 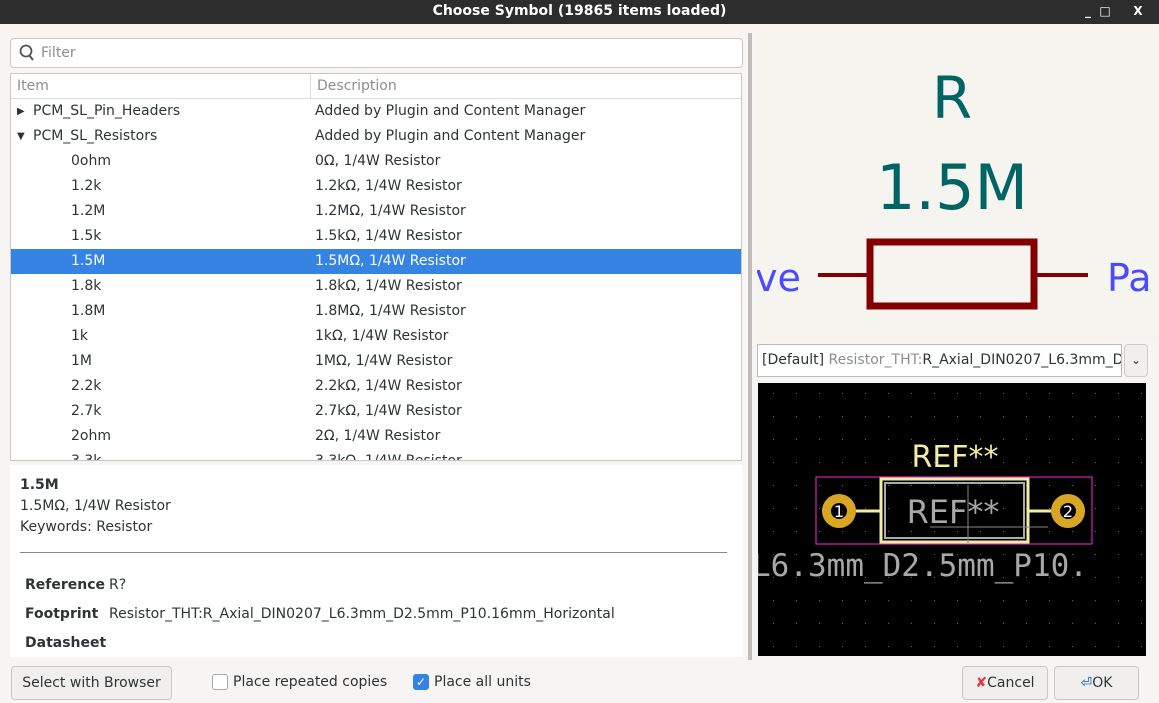 I want to click on item-description: 3.3kΩ, 1/4W Resistor, so click(x=388, y=457).